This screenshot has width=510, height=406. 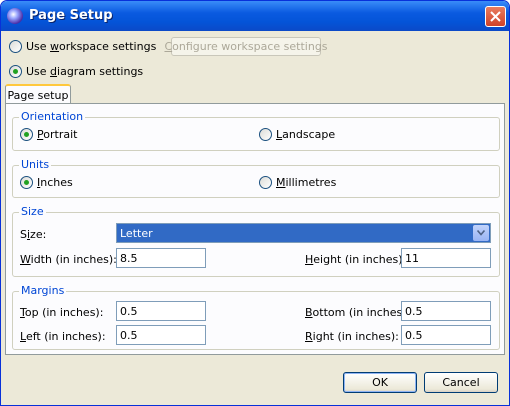 I want to click on title-bar: Page Setup, so click(x=255, y=16).